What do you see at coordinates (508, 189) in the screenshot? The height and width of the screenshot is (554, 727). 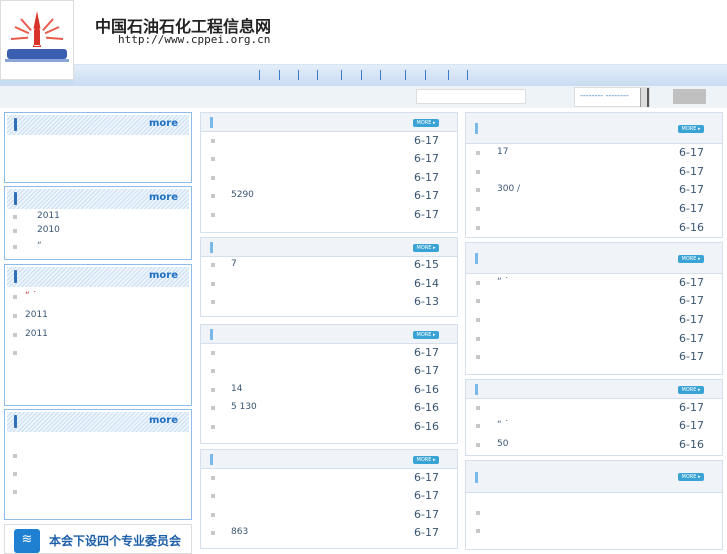 I see `item-title: 300 /` at bounding box center [508, 189].